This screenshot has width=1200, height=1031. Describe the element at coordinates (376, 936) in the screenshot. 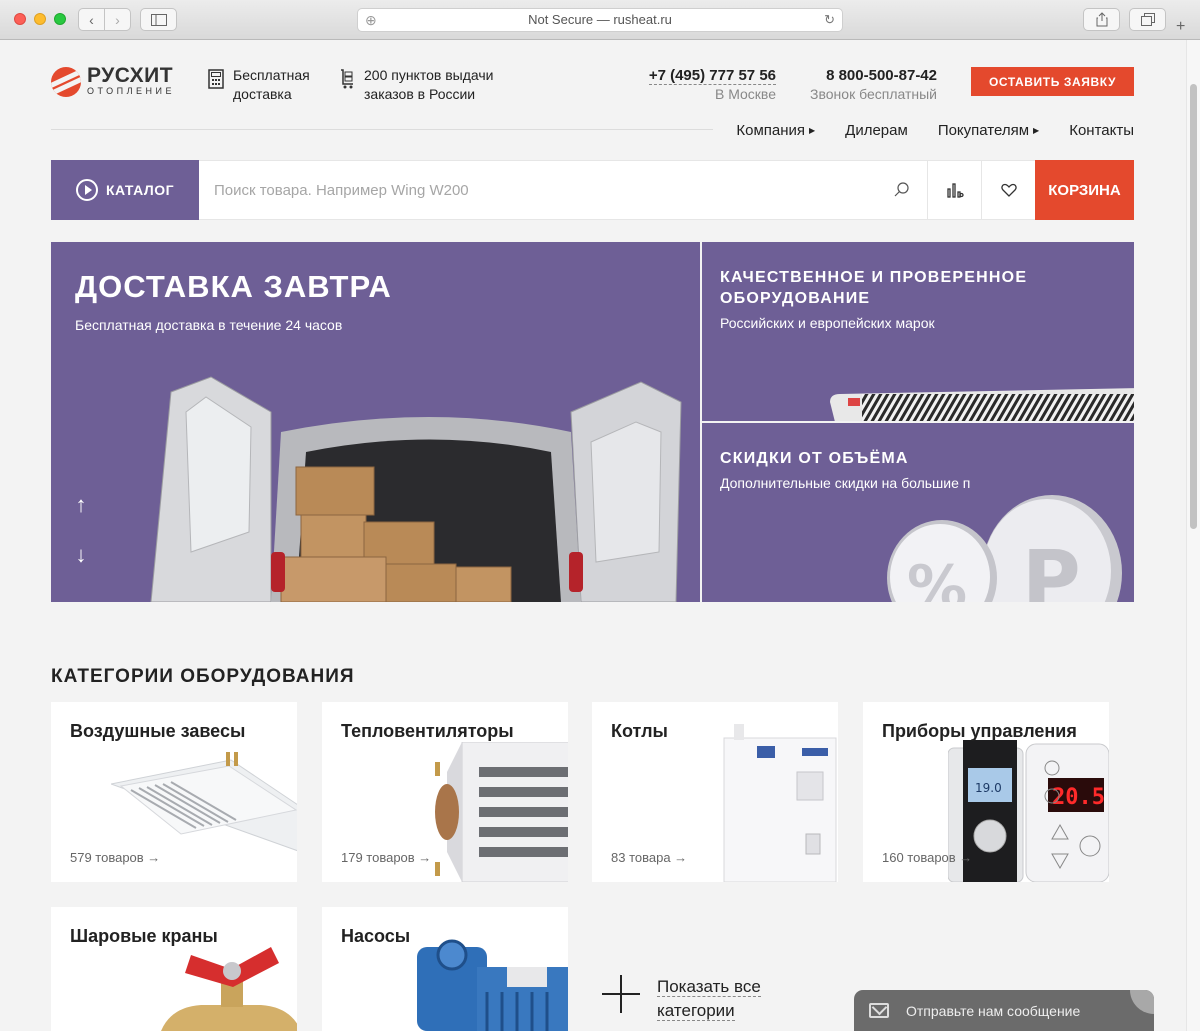

I see `category-name: Насосы` at that location.